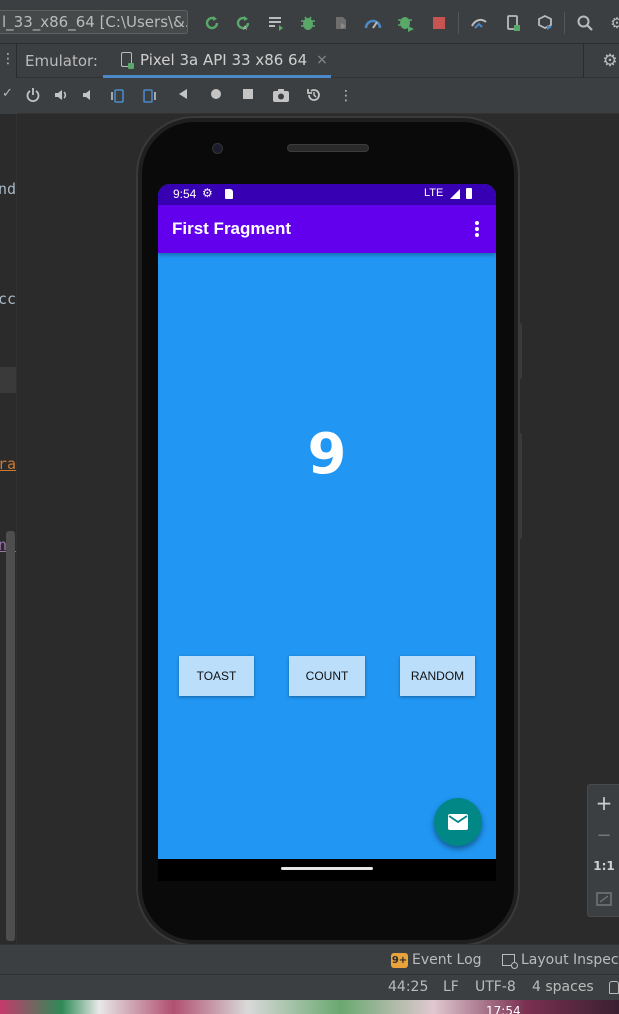  I want to click on left-panel-header: ✓, so click(8, 96).